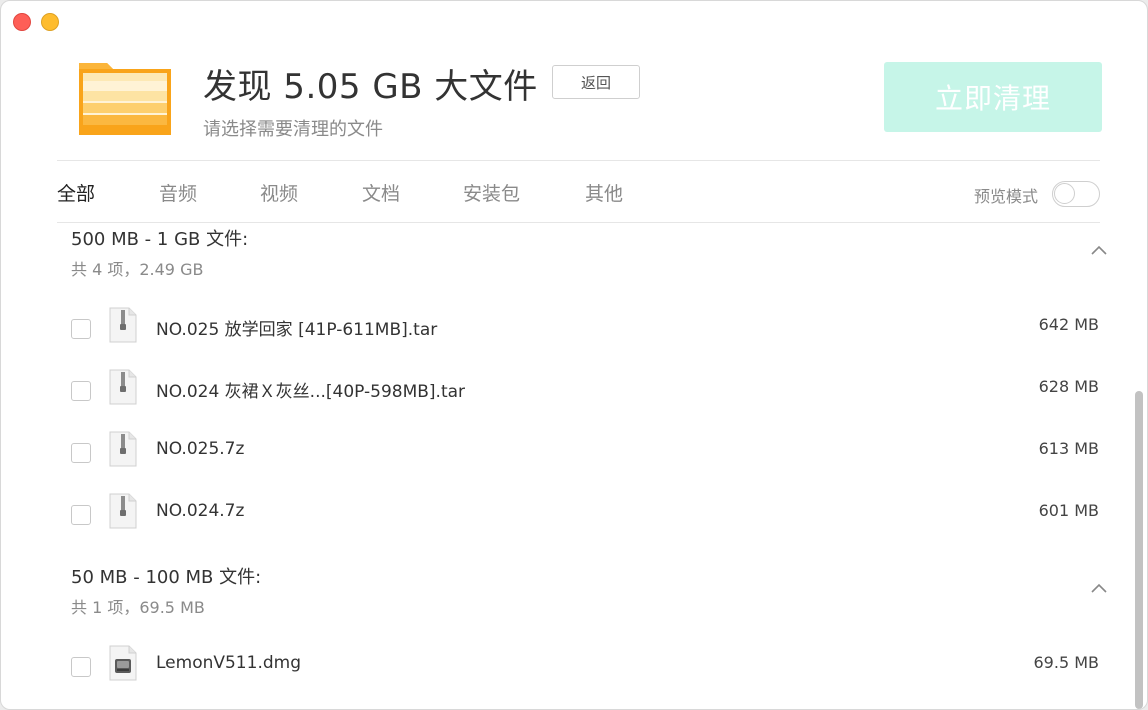 This screenshot has height=710, width=1148. What do you see at coordinates (1068, 448) in the screenshot?
I see `file-size: 613 MB` at bounding box center [1068, 448].